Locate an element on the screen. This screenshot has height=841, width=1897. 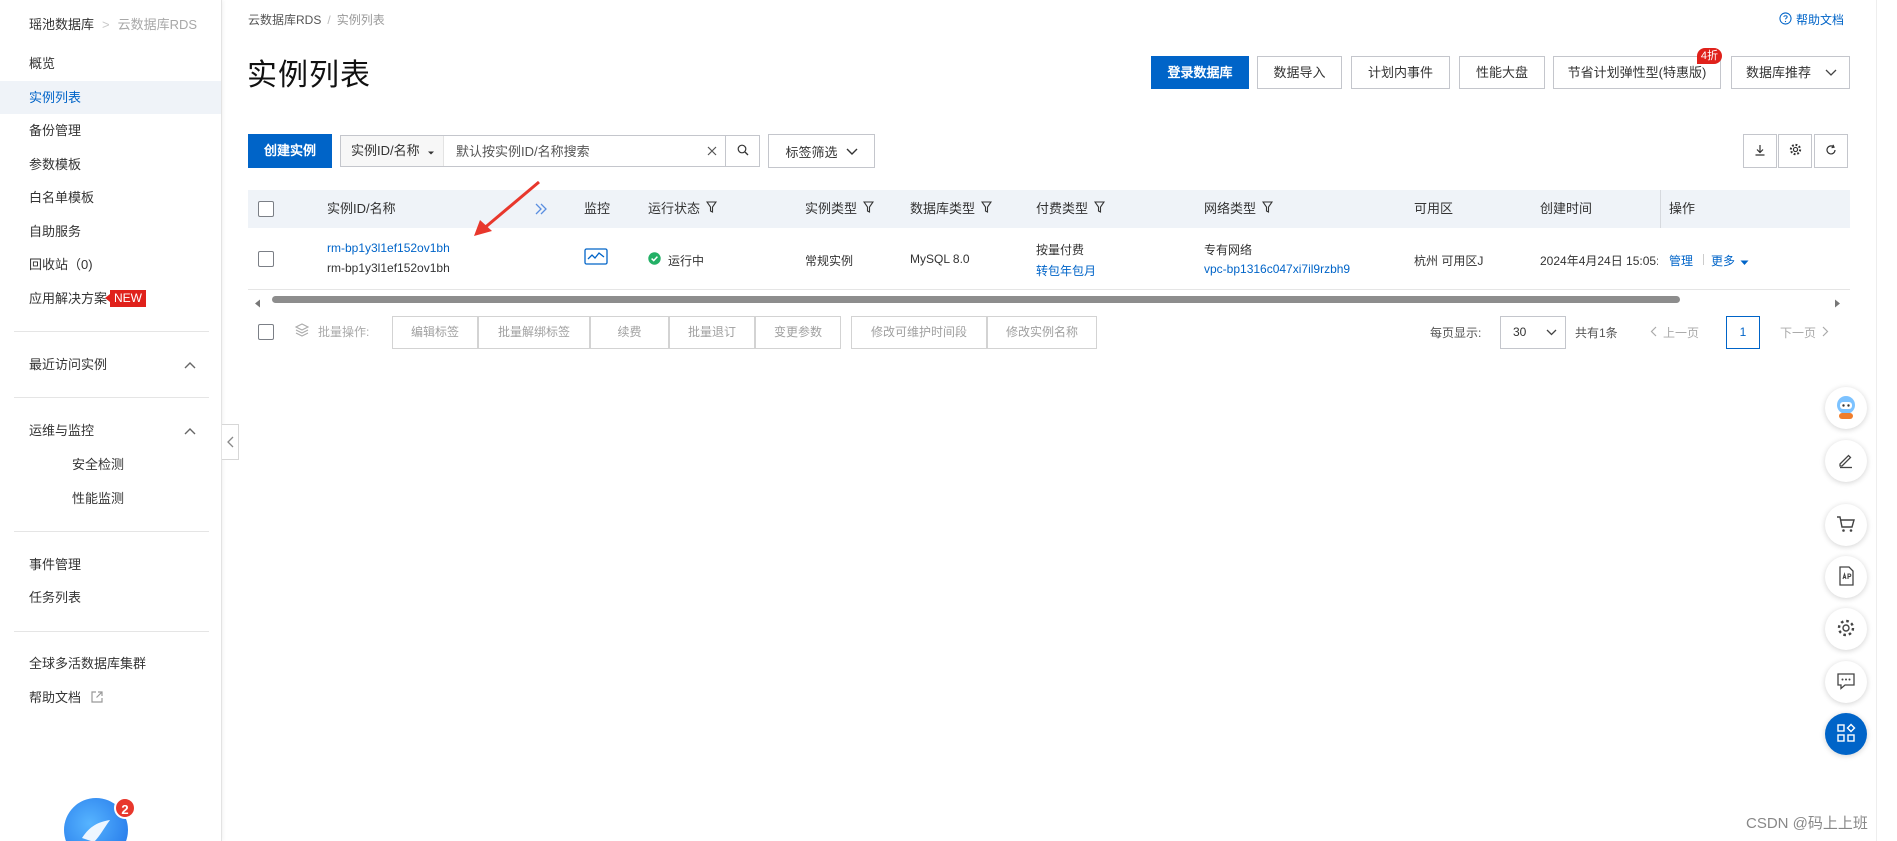
page-size-select: 30 is located at coordinates (1533, 332).